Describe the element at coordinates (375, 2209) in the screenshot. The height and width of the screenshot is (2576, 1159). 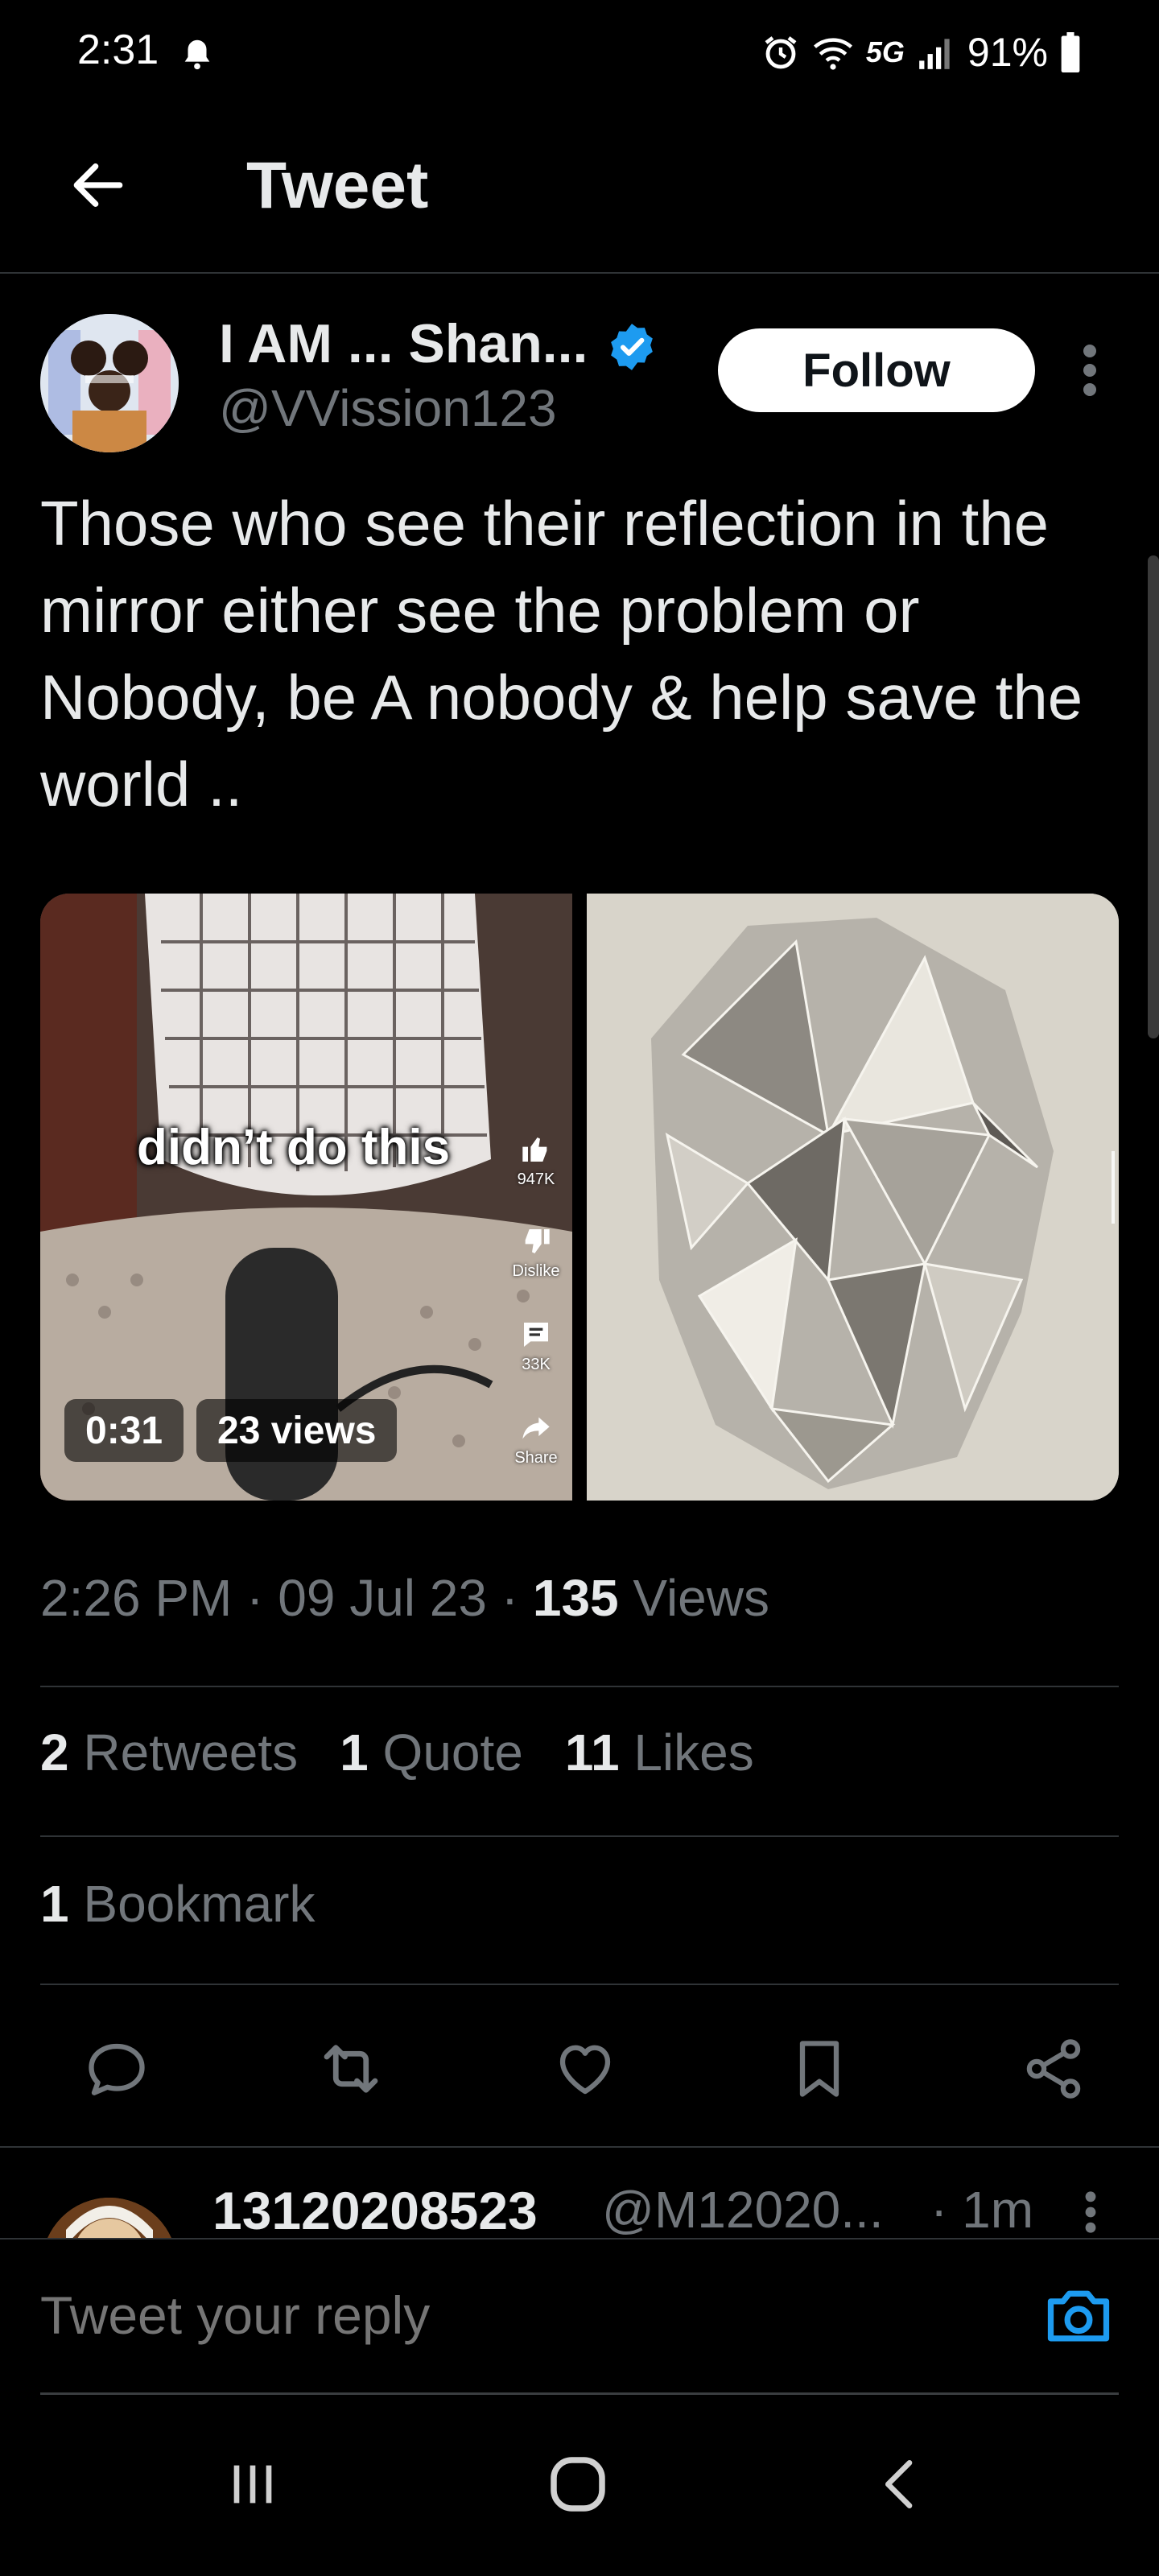
I see `reply-author-name: 13120208523` at that location.